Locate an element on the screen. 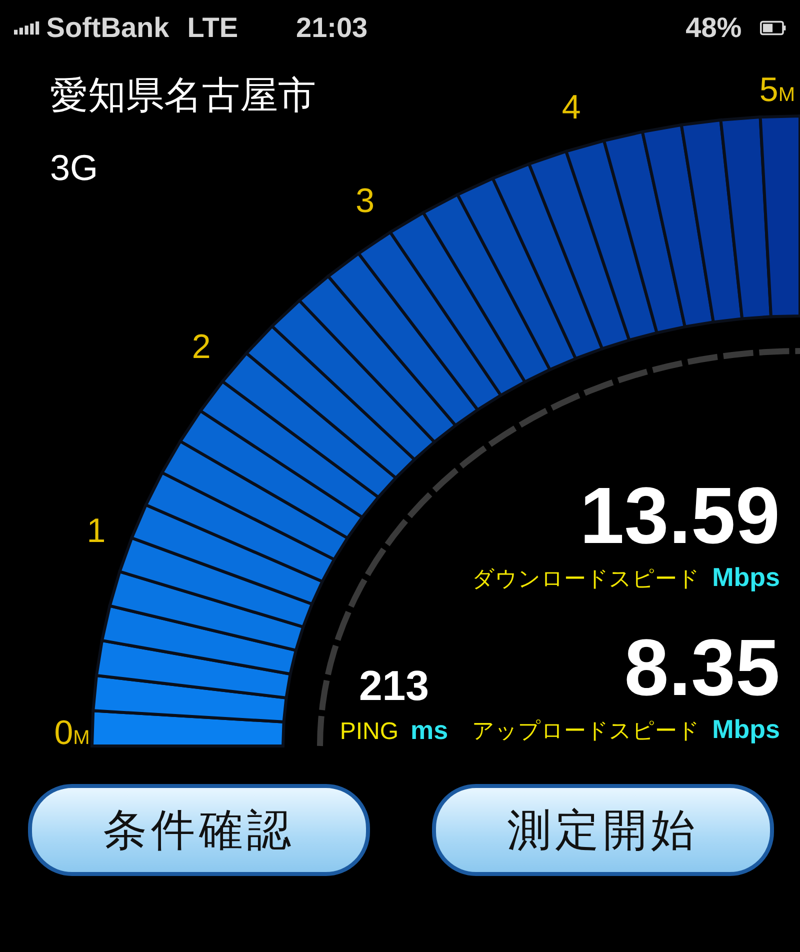  speed-label: ダウンロードスピード is located at coordinates (586, 579).